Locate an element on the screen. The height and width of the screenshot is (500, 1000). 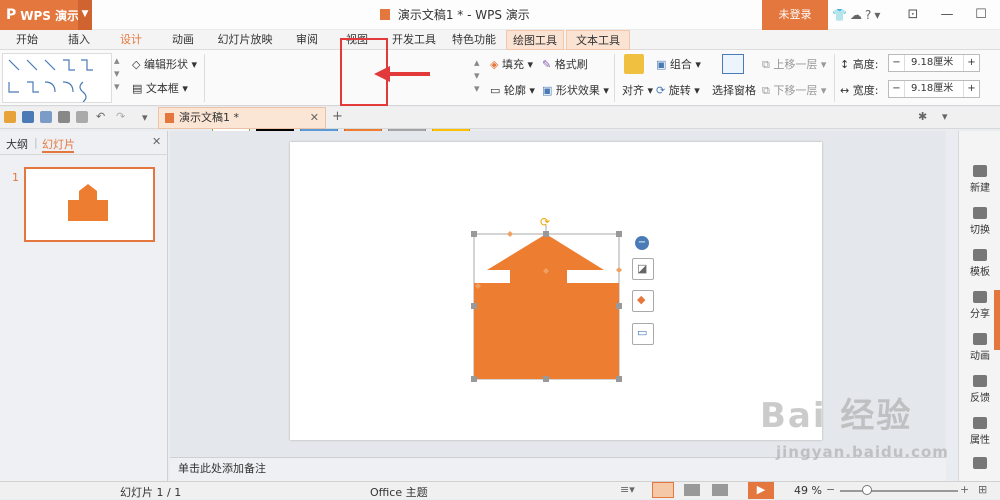
restore-ribbon-icon: ⊡ is located at coordinates (913, 15).